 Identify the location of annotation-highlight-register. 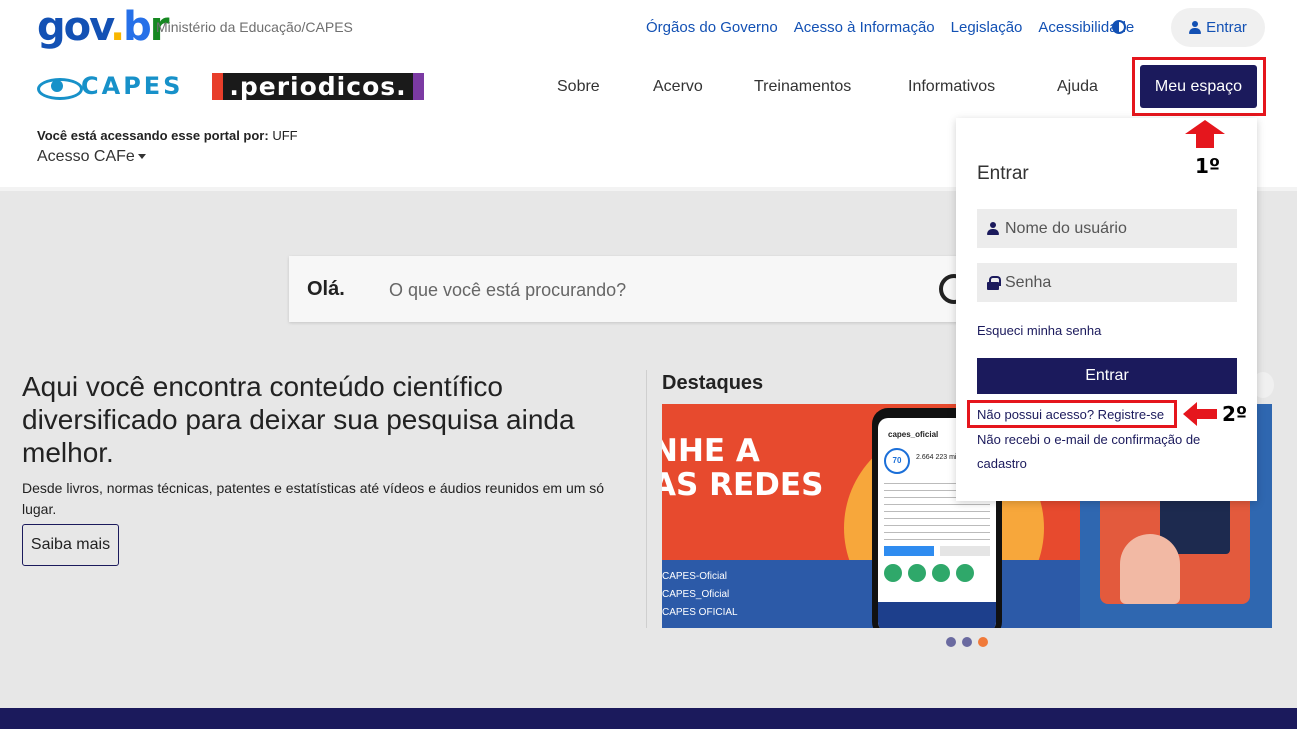
(1072, 414).